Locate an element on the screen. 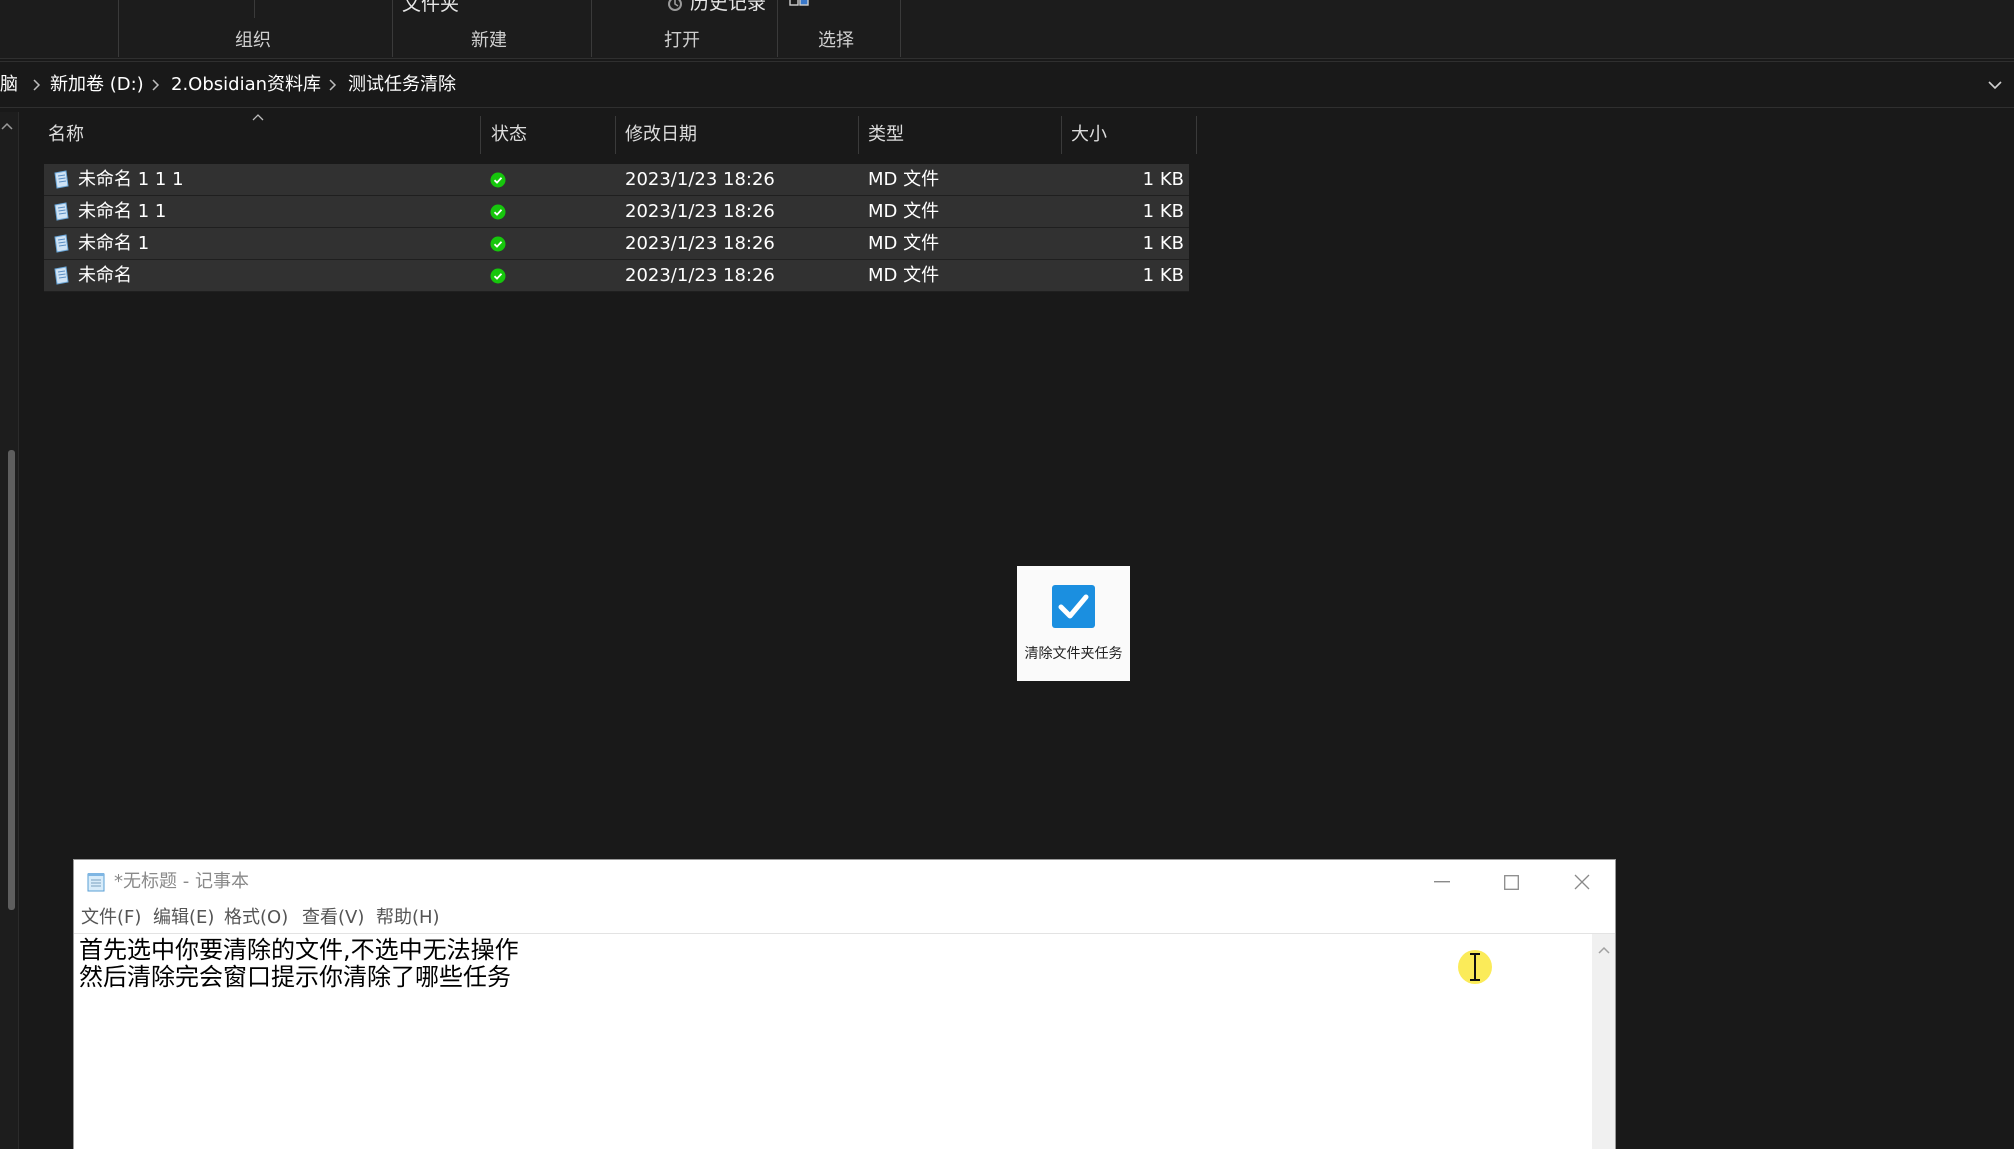 Image resolution: width=2014 pixels, height=1149 pixels. navigation-pane is located at coordinates (9, 630).